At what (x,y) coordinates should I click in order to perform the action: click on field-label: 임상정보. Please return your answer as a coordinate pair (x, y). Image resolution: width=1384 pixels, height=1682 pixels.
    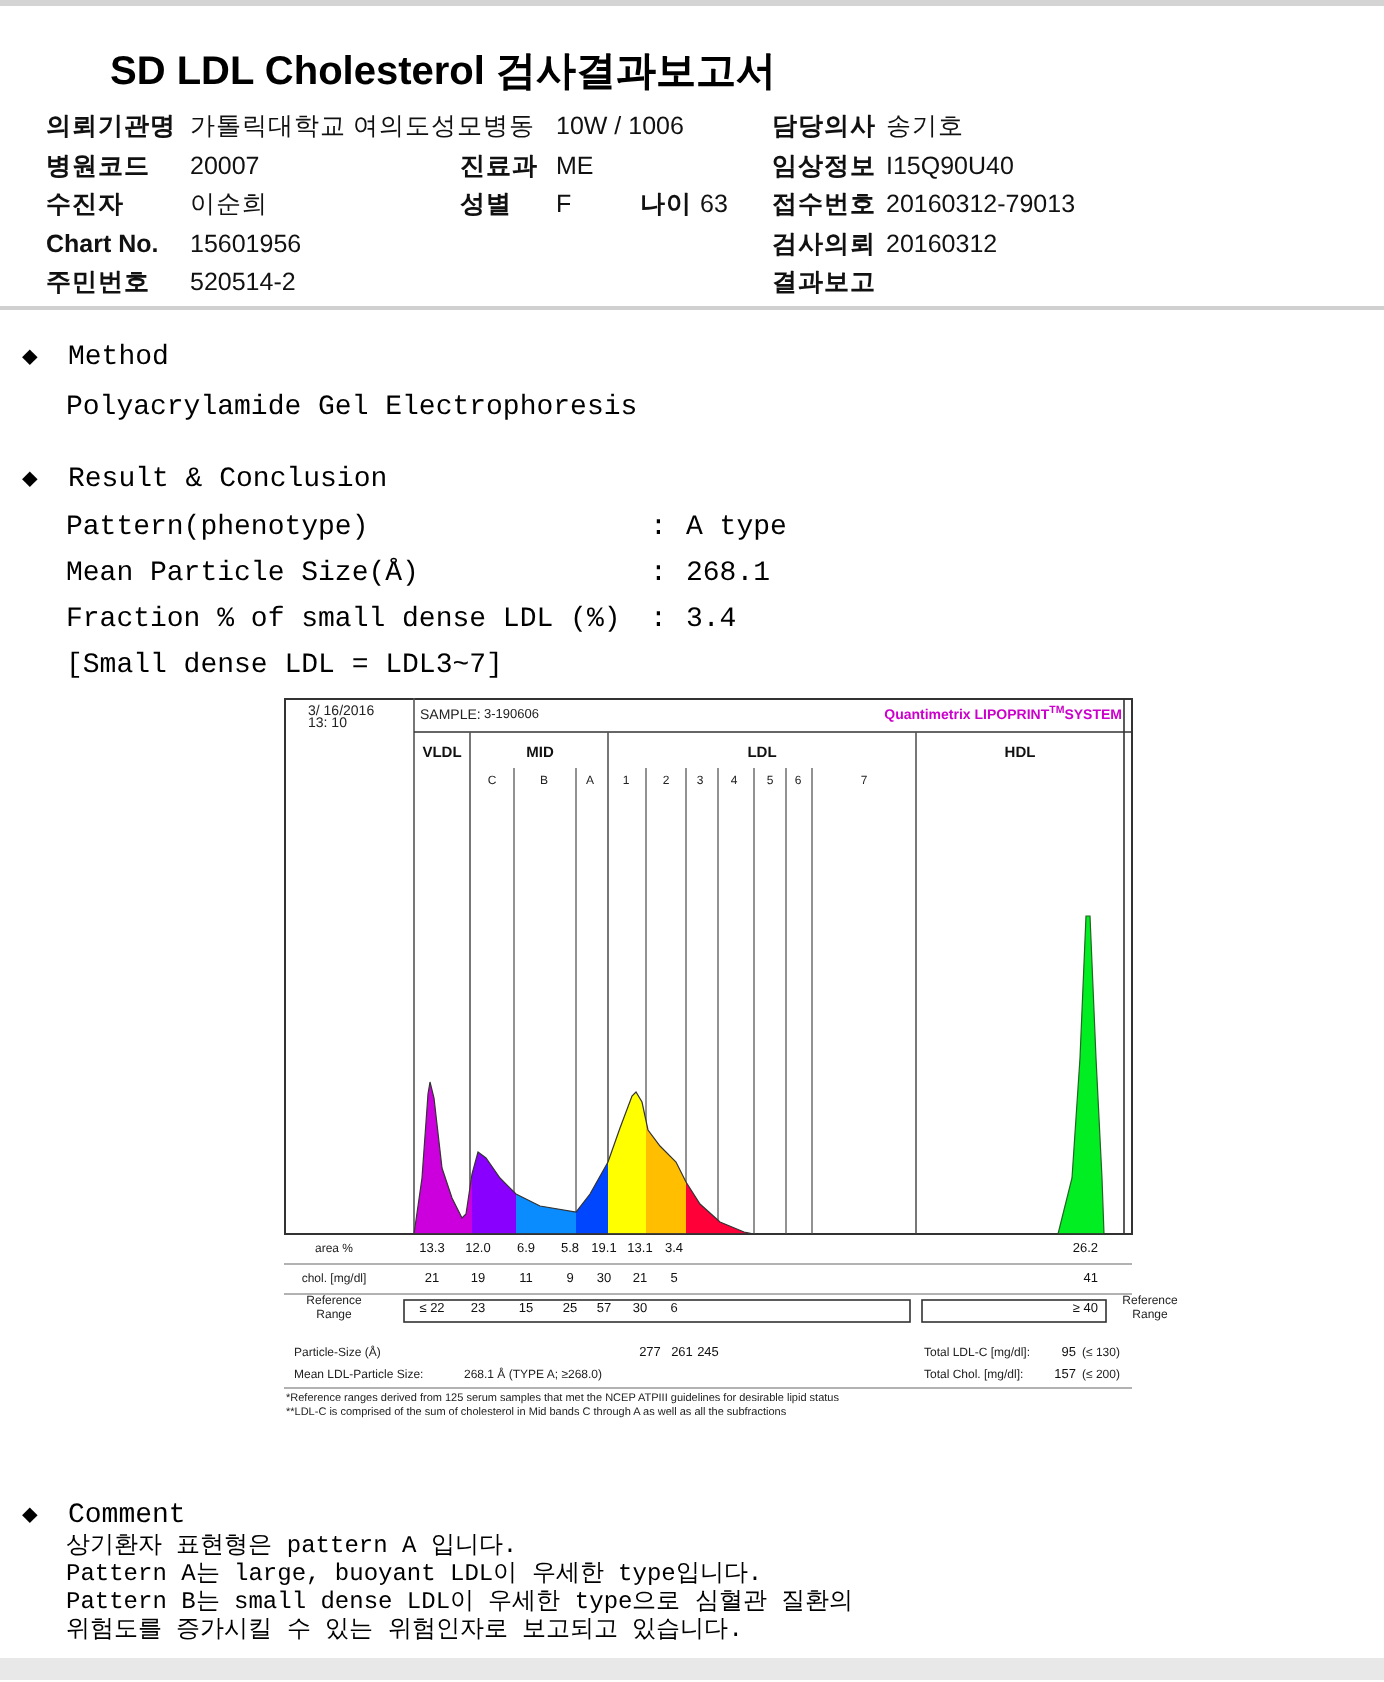
    Looking at the image, I should click on (825, 166).